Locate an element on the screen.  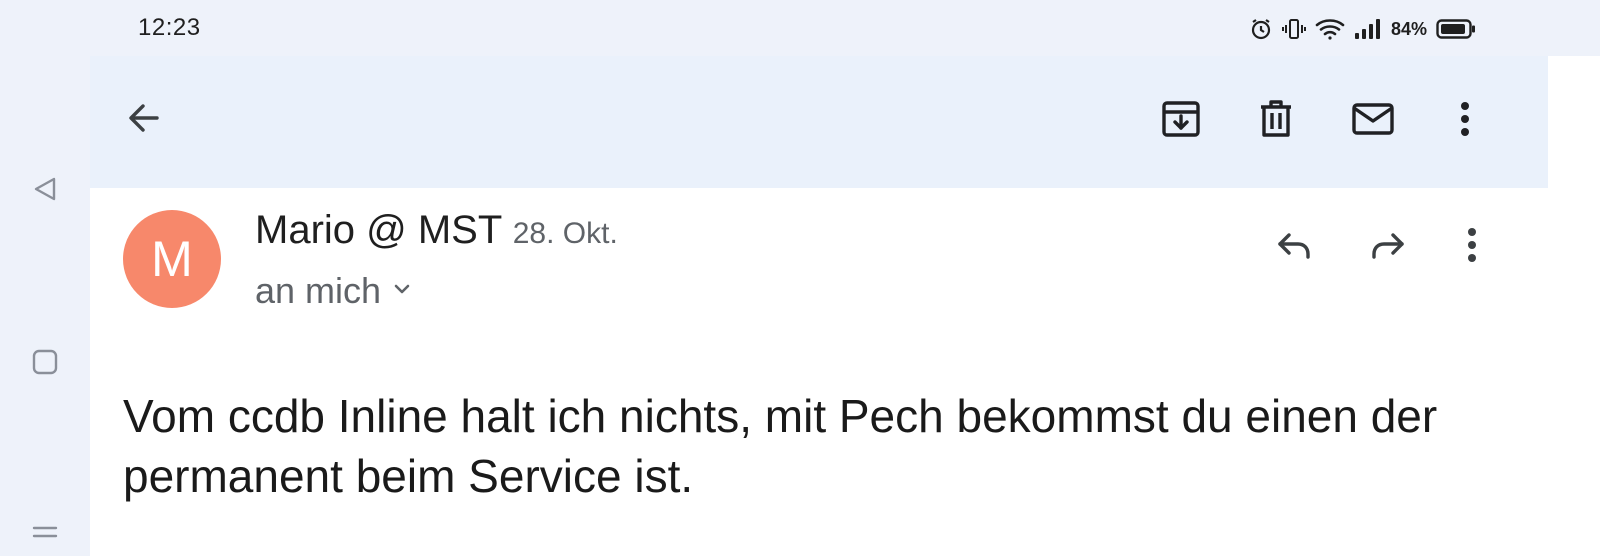
forward-icon is located at coordinates (1388, 247).